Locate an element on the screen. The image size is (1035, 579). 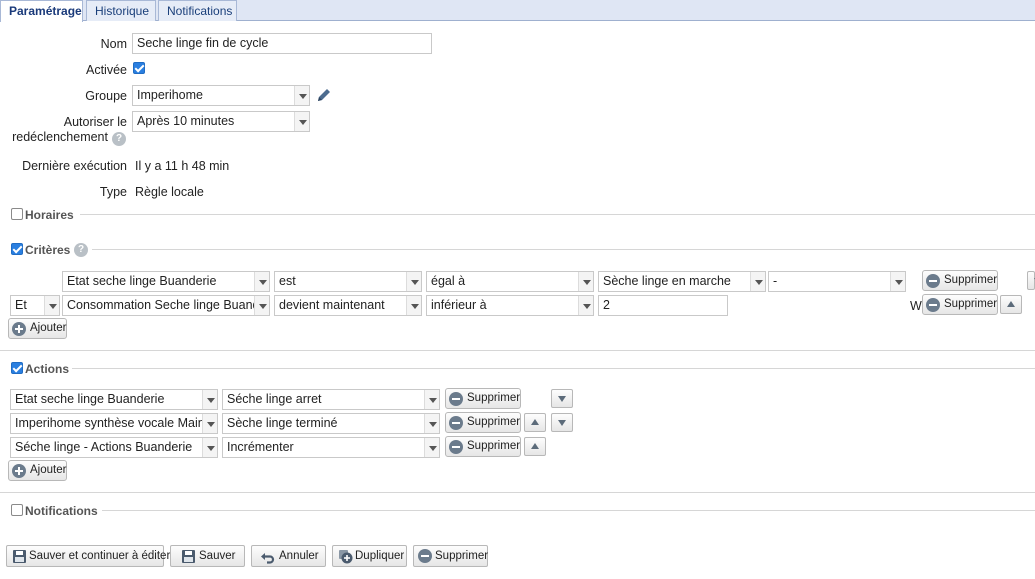
last-exec-label: Dernière exécution is located at coordinates (74, 166).